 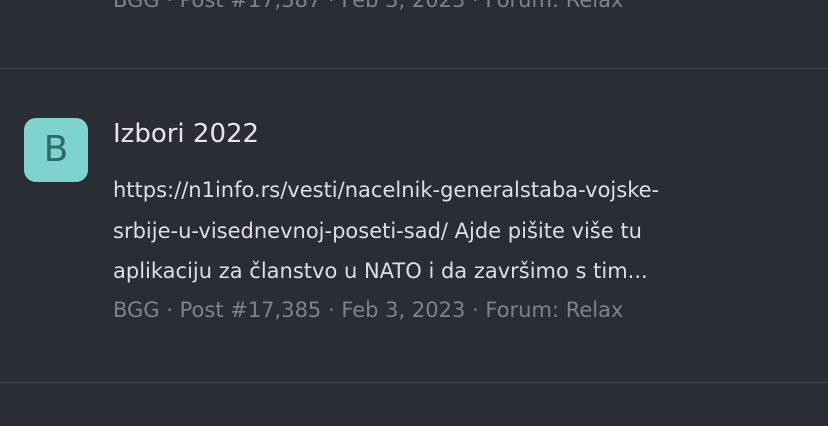 What do you see at coordinates (186, 134) in the screenshot?
I see `result-title: Izbori 2022` at bounding box center [186, 134].